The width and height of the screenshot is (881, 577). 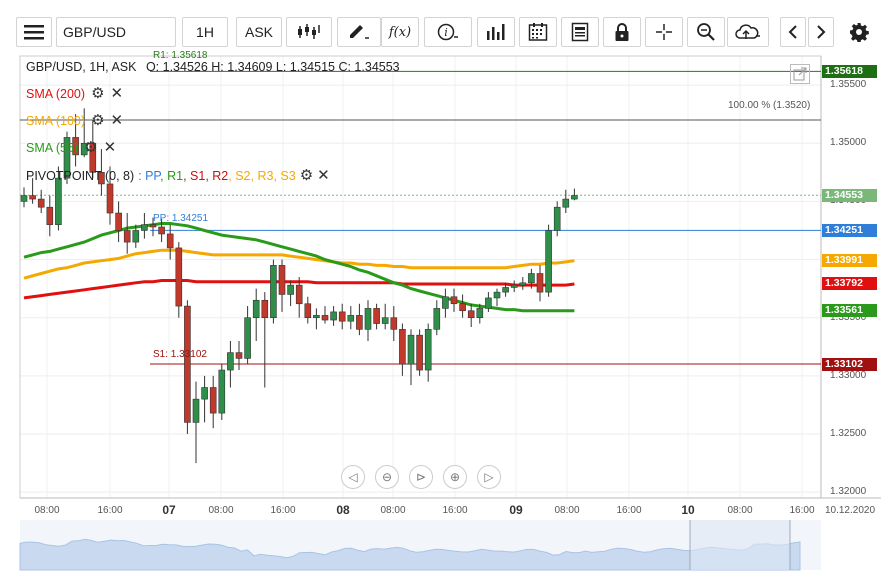 I want to click on indicator-row-sma200: SMA (200) ⚙ ✕, so click(x=74, y=93).